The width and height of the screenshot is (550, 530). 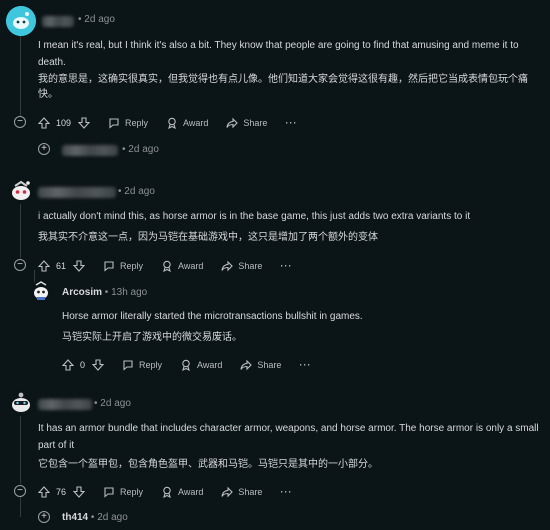 I want to click on vote-count: 61, so click(x=61, y=266).